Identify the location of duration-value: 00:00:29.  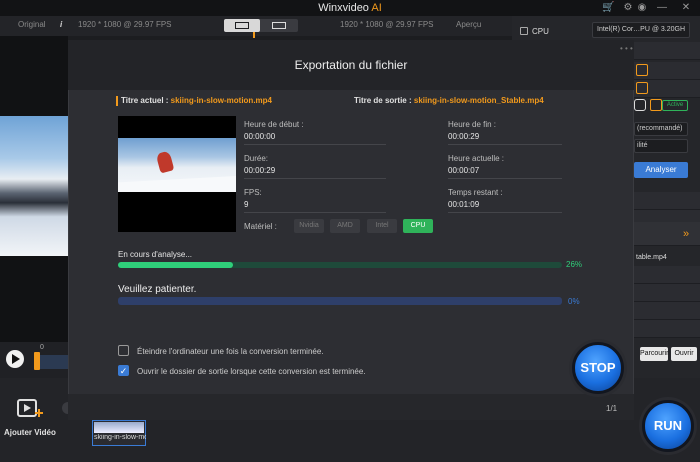
(260, 170).